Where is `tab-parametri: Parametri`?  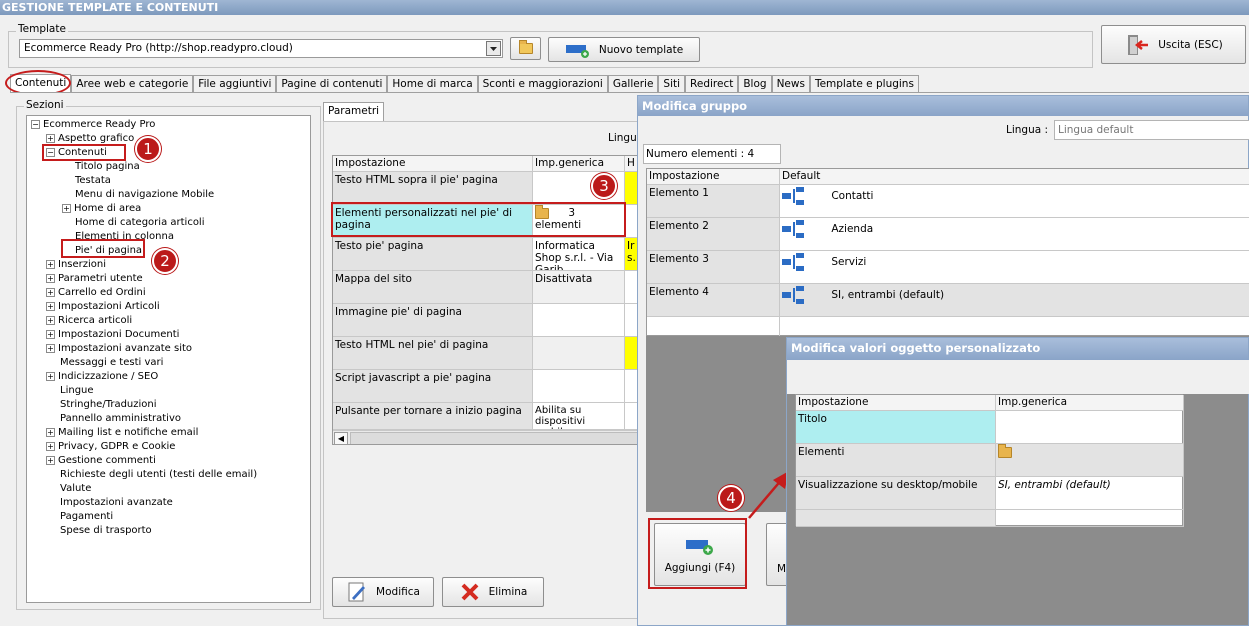
tab-parametri: Parametri is located at coordinates (354, 112).